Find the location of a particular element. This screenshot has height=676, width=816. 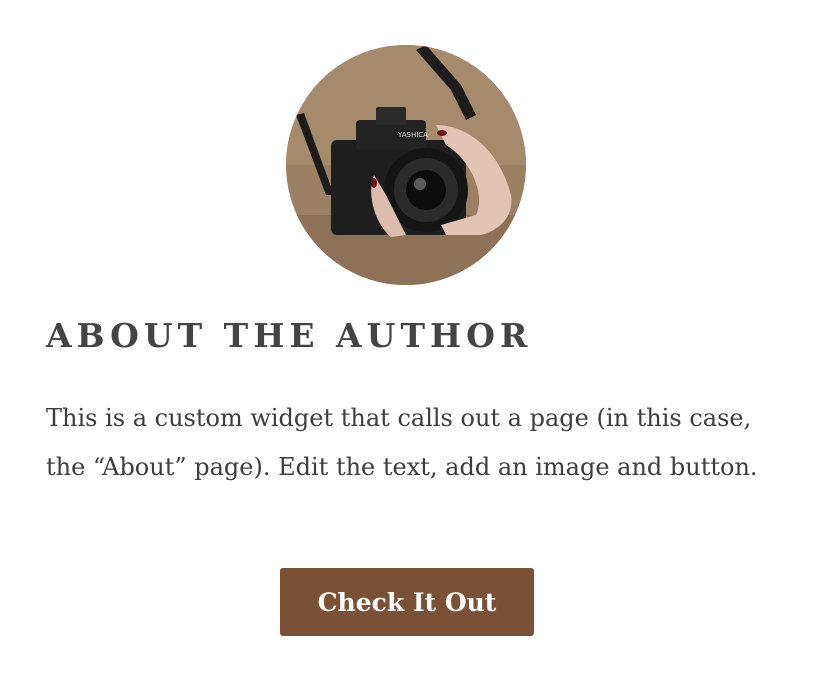

camera-brand-text: YASHICA is located at coordinates (412, 135).